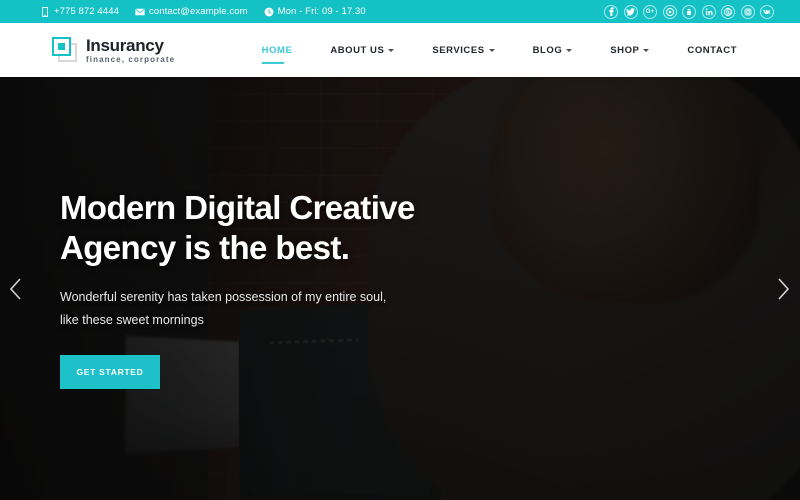 This screenshot has width=800, height=500. I want to click on twitter-icon, so click(630, 11).